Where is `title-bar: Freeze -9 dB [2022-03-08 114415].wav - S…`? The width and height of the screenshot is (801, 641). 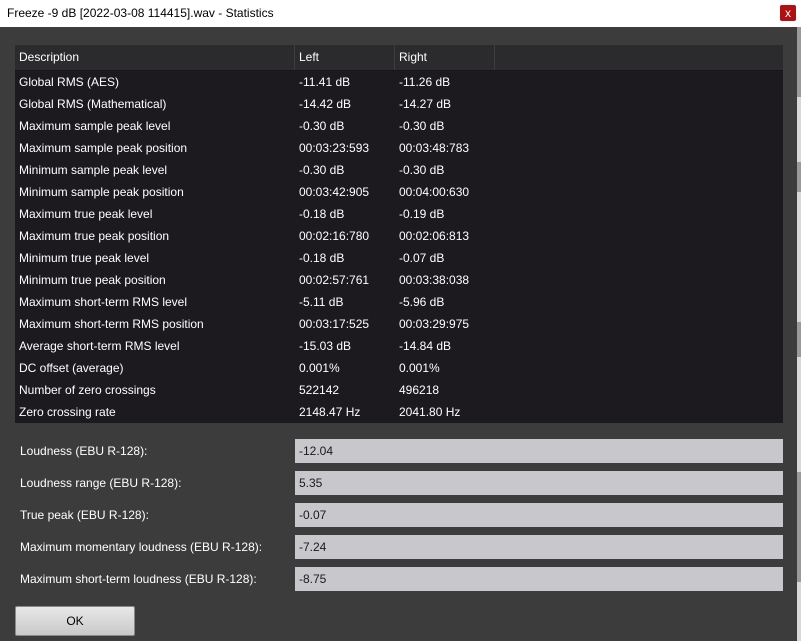 title-bar: Freeze -9 dB [2022-03-08 114415].wav - S… is located at coordinates (400, 13).